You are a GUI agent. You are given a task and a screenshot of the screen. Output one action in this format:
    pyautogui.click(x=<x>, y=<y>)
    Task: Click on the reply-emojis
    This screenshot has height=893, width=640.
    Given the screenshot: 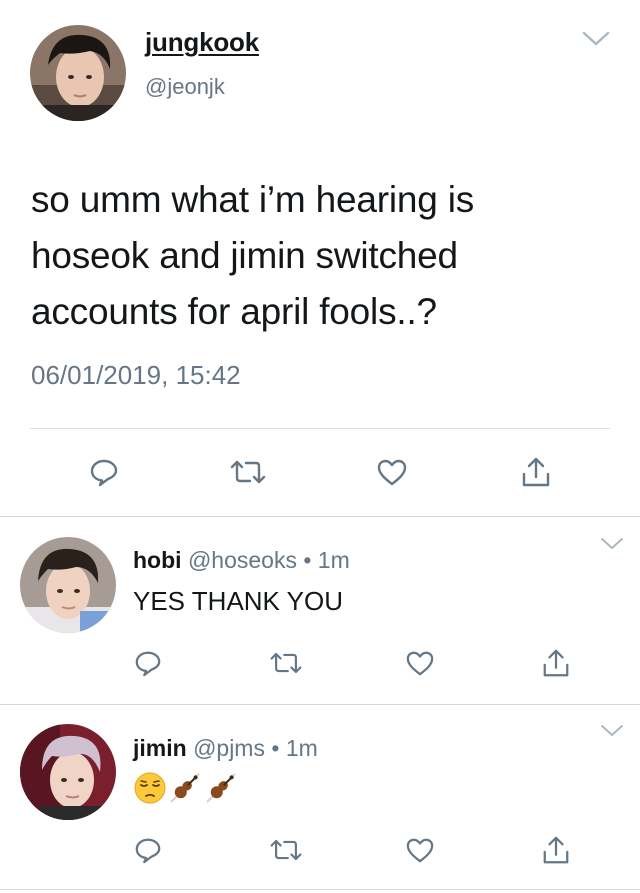 What is the action you would take?
    pyautogui.click(x=186, y=788)
    